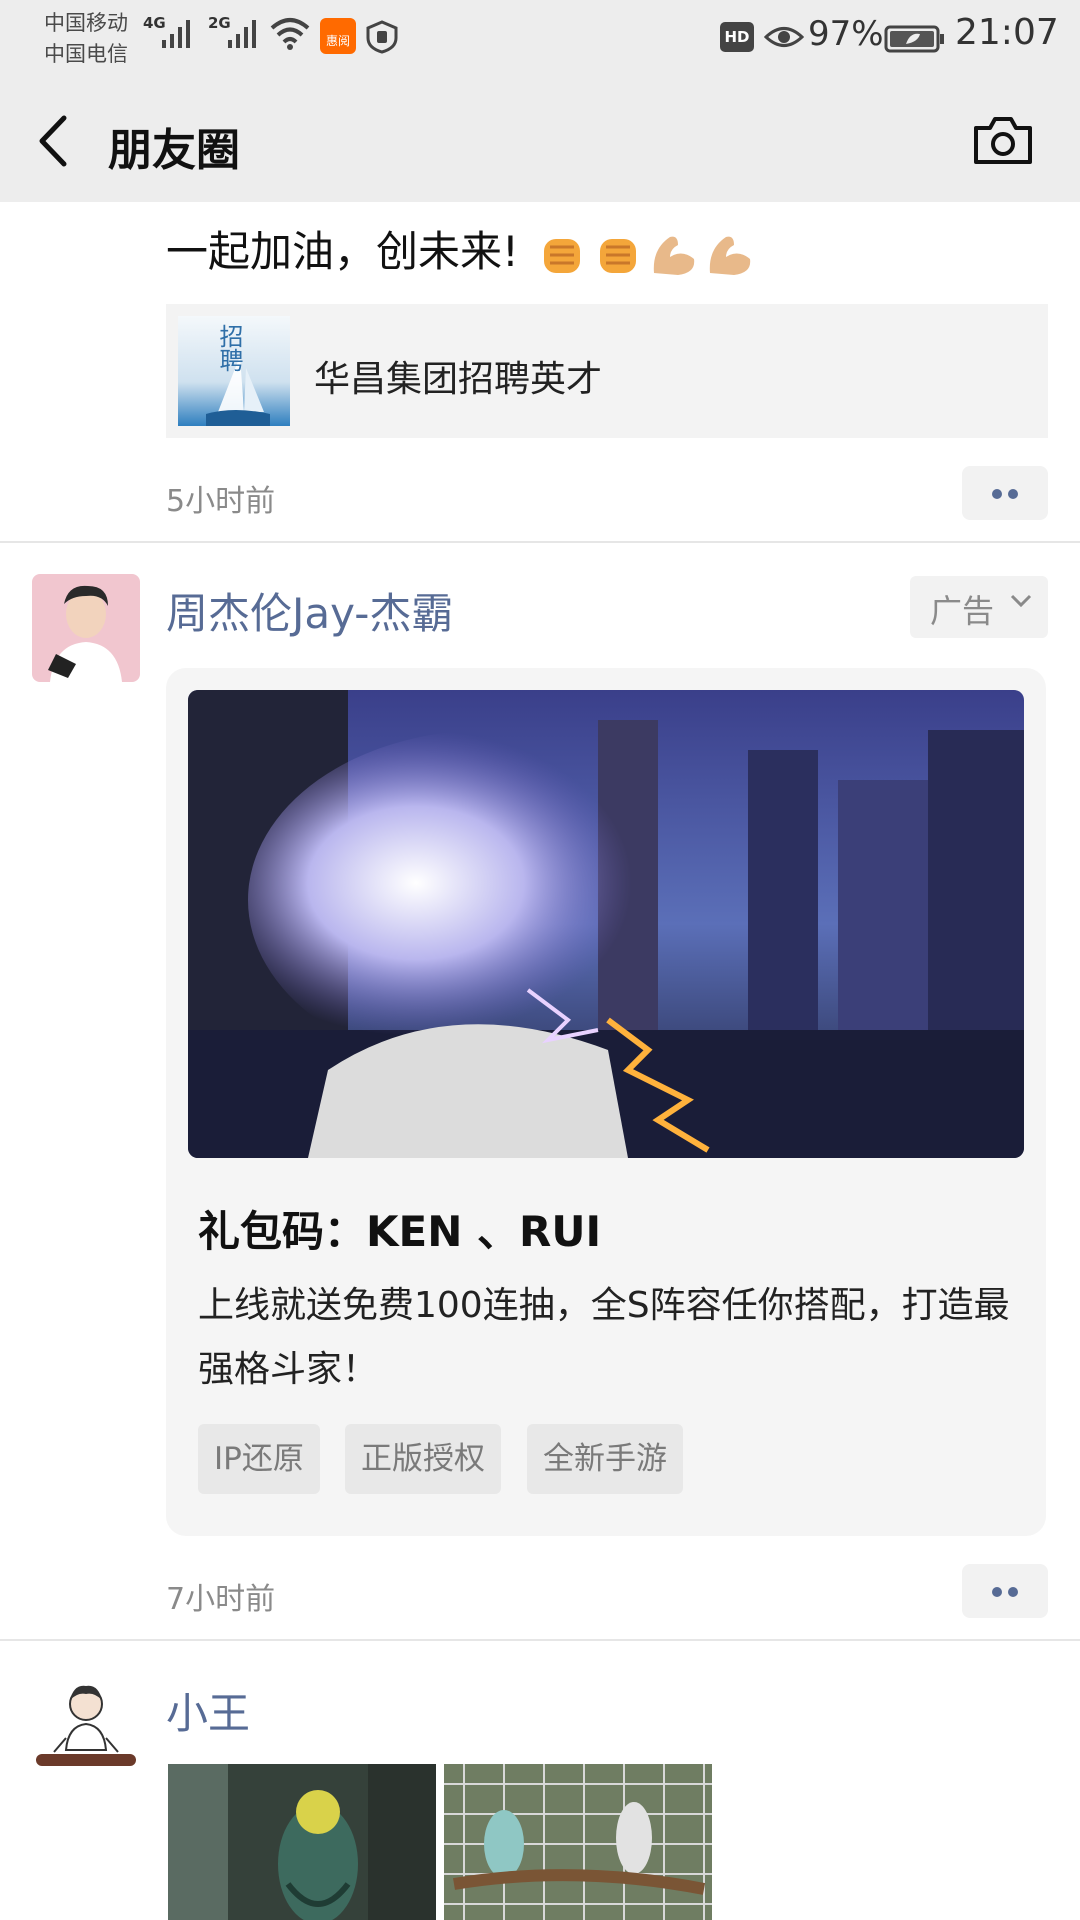  I want to click on link-title: 华昌集团招聘英才, so click(458, 379).